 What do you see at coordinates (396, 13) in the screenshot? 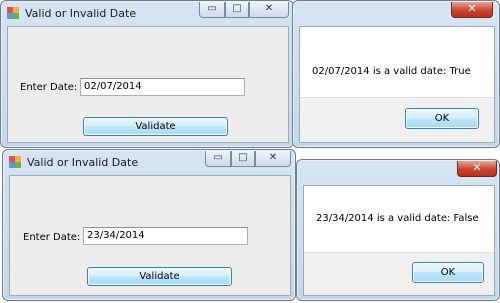
I see `message-box-1-titlebar: ✕` at bounding box center [396, 13].